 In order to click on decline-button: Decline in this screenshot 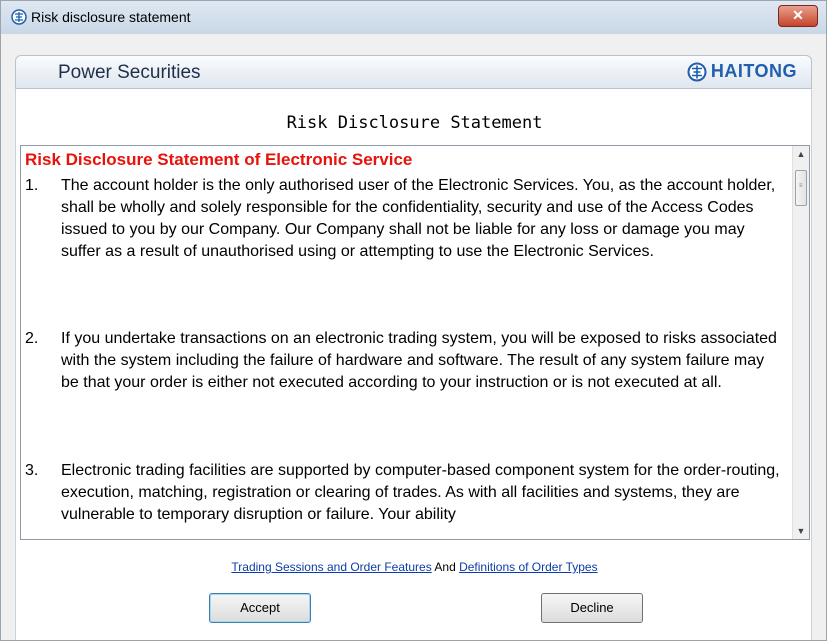, I will do `click(592, 608)`.